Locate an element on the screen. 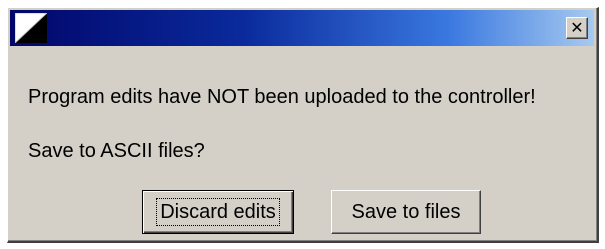  discard-edits-button: Discard edits is located at coordinates (218, 212).